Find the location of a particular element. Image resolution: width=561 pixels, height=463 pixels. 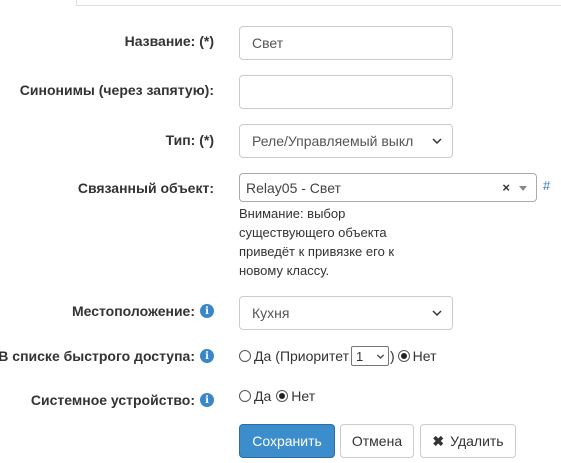

system-device-yes-label: Да is located at coordinates (263, 396).